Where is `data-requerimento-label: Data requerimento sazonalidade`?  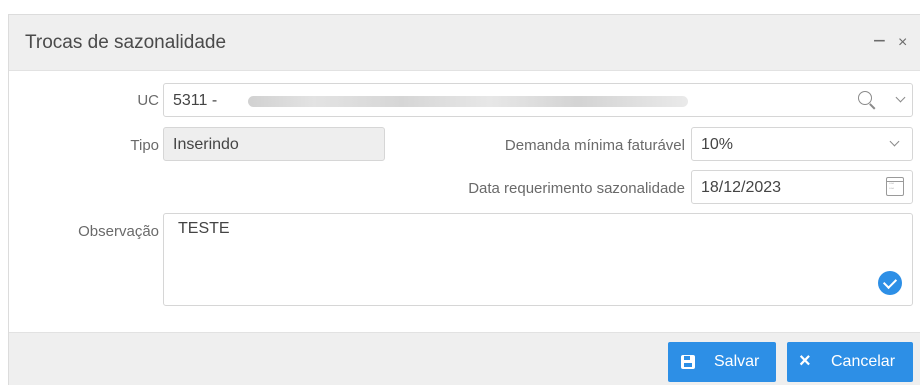
data-requerimento-label: Data requerimento sazonalidade is located at coordinates (576, 188).